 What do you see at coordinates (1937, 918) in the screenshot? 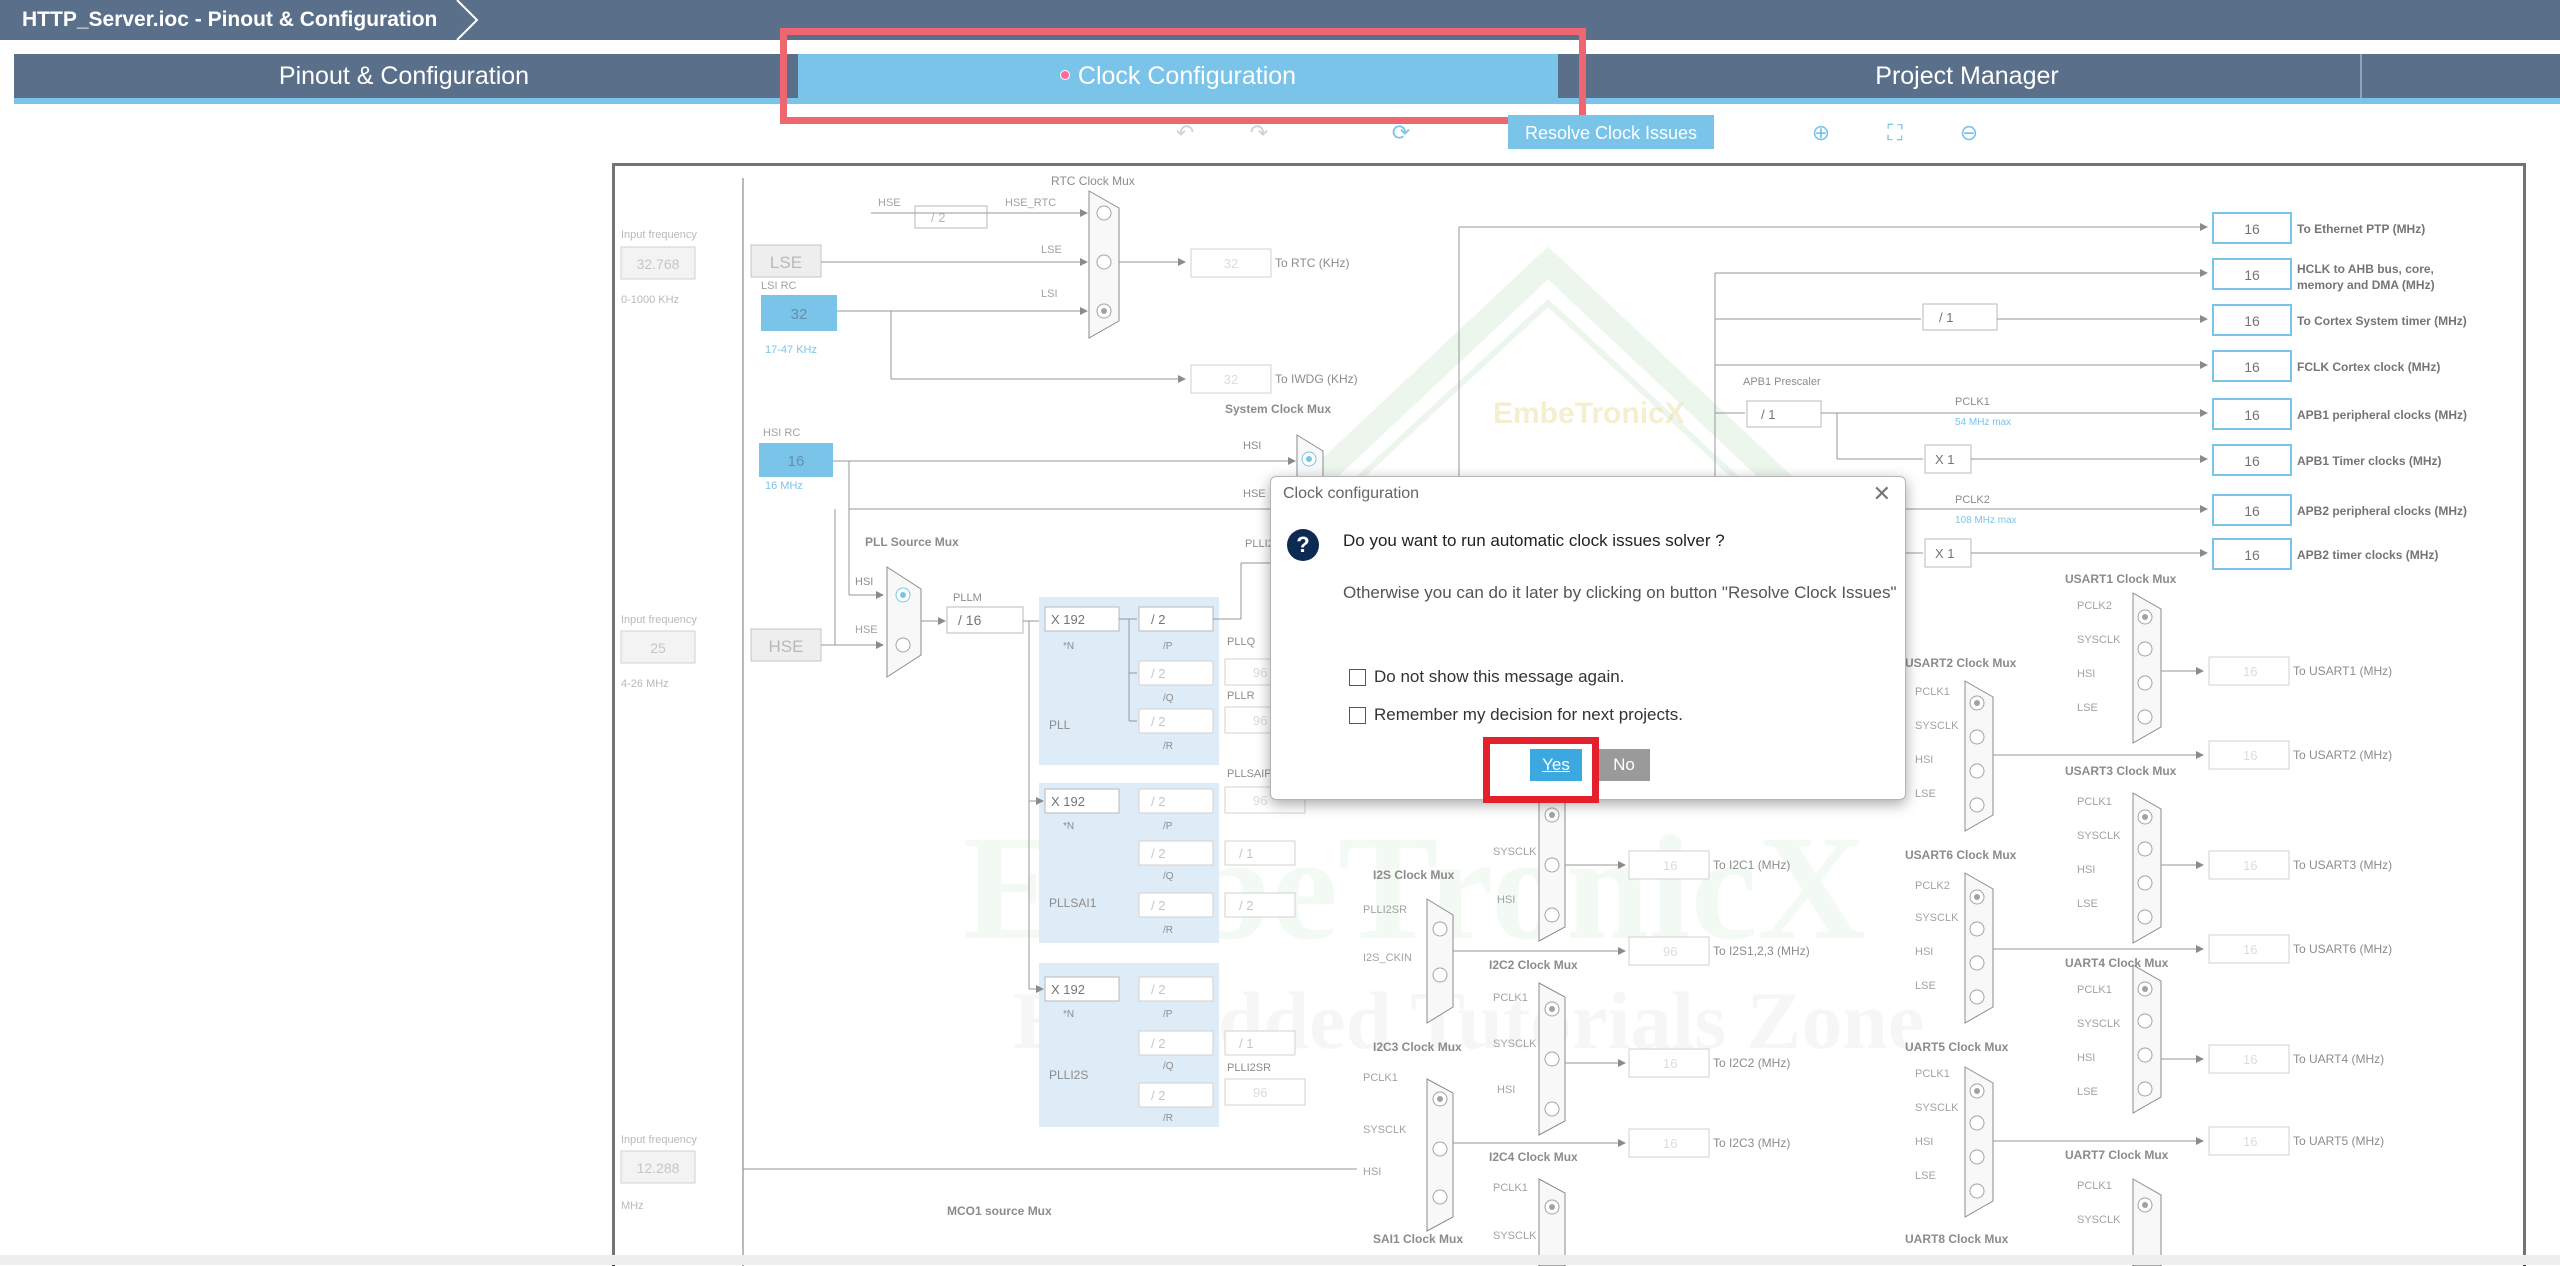
I see `usart6-sysclk: SYSCLK` at bounding box center [1937, 918].